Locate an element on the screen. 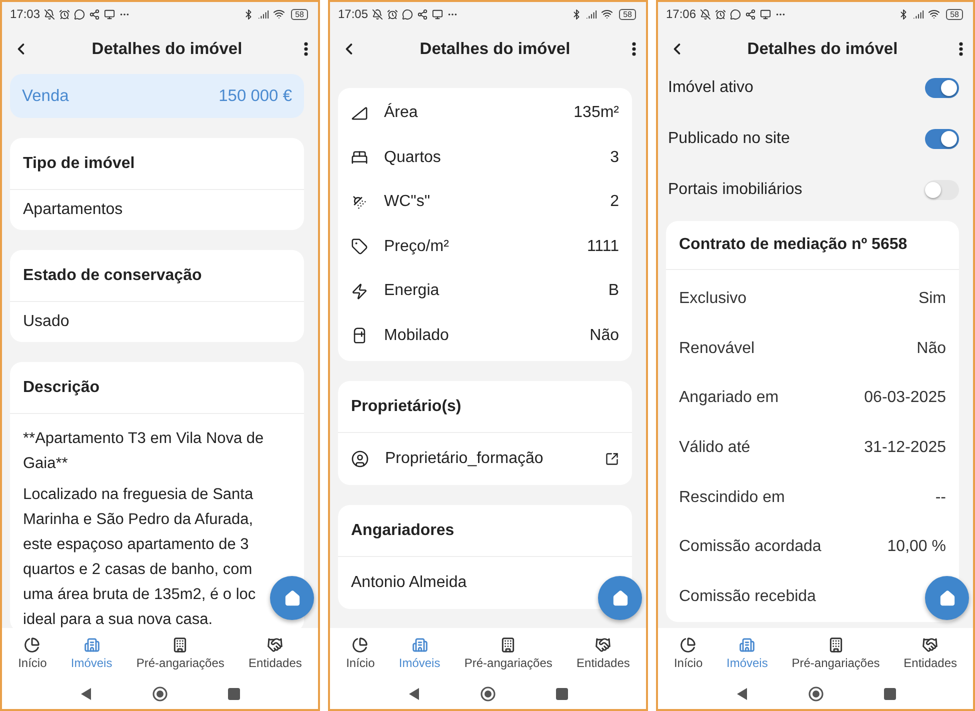 The image size is (975, 711). card-title: Descrição is located at coordinates (157, 388).